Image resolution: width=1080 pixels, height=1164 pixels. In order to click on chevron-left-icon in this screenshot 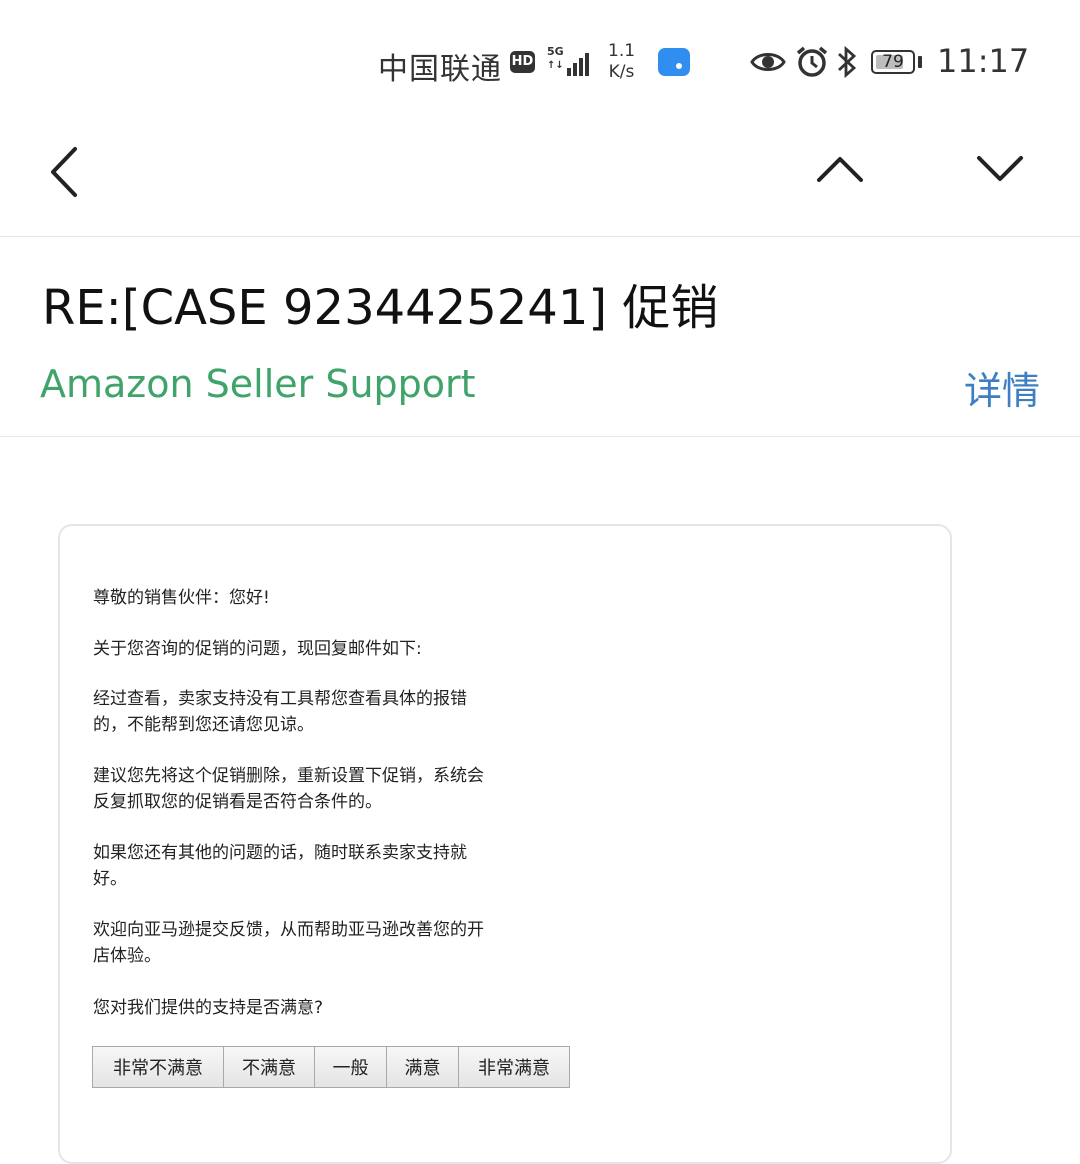, I will do `click(64, 172)`.